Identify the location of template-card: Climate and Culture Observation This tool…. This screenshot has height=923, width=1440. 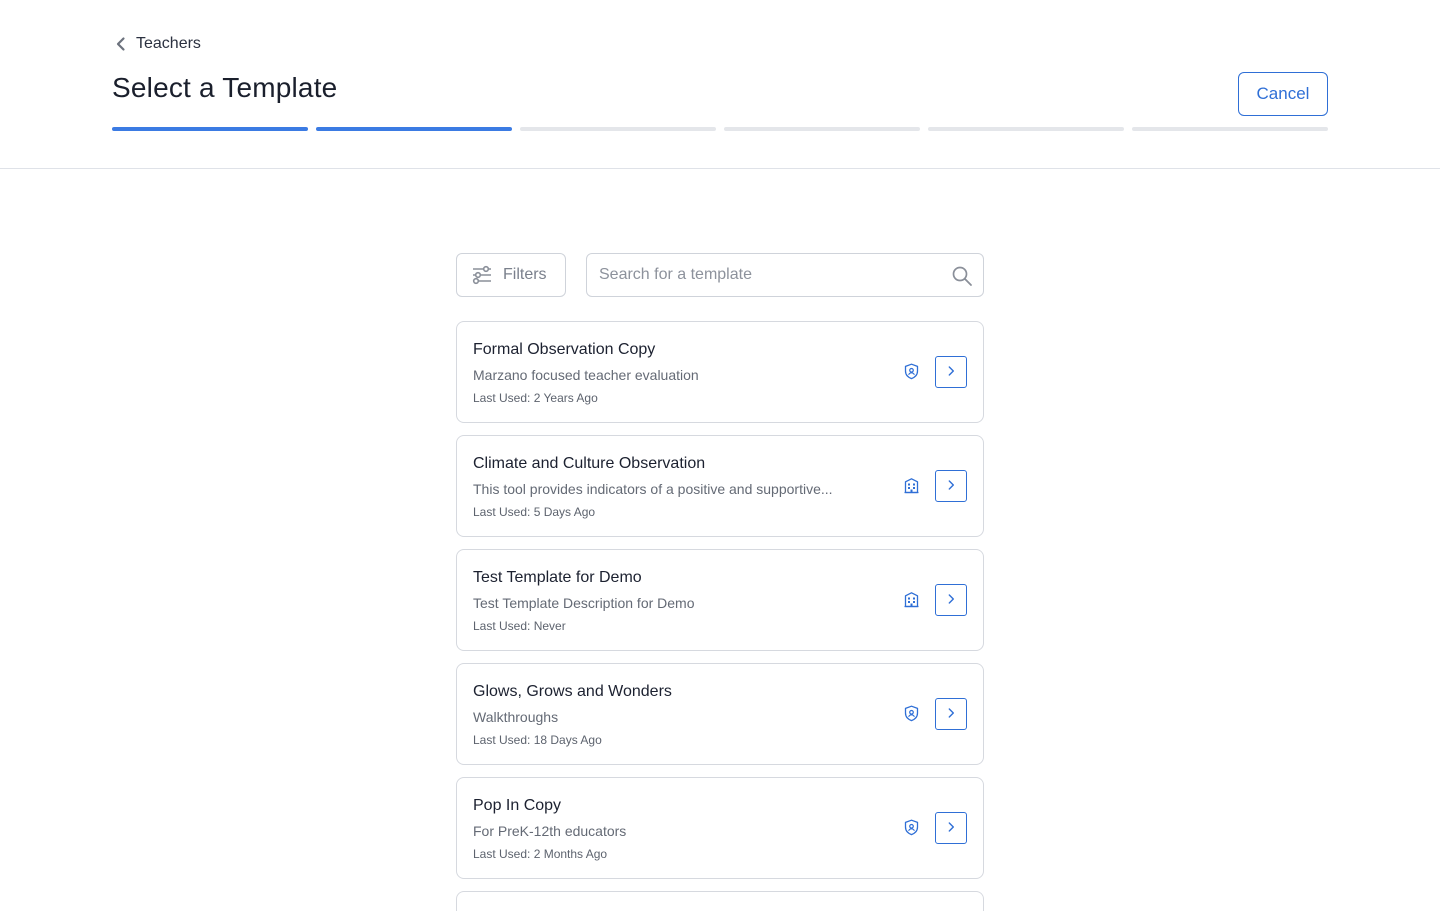
(720, 486).